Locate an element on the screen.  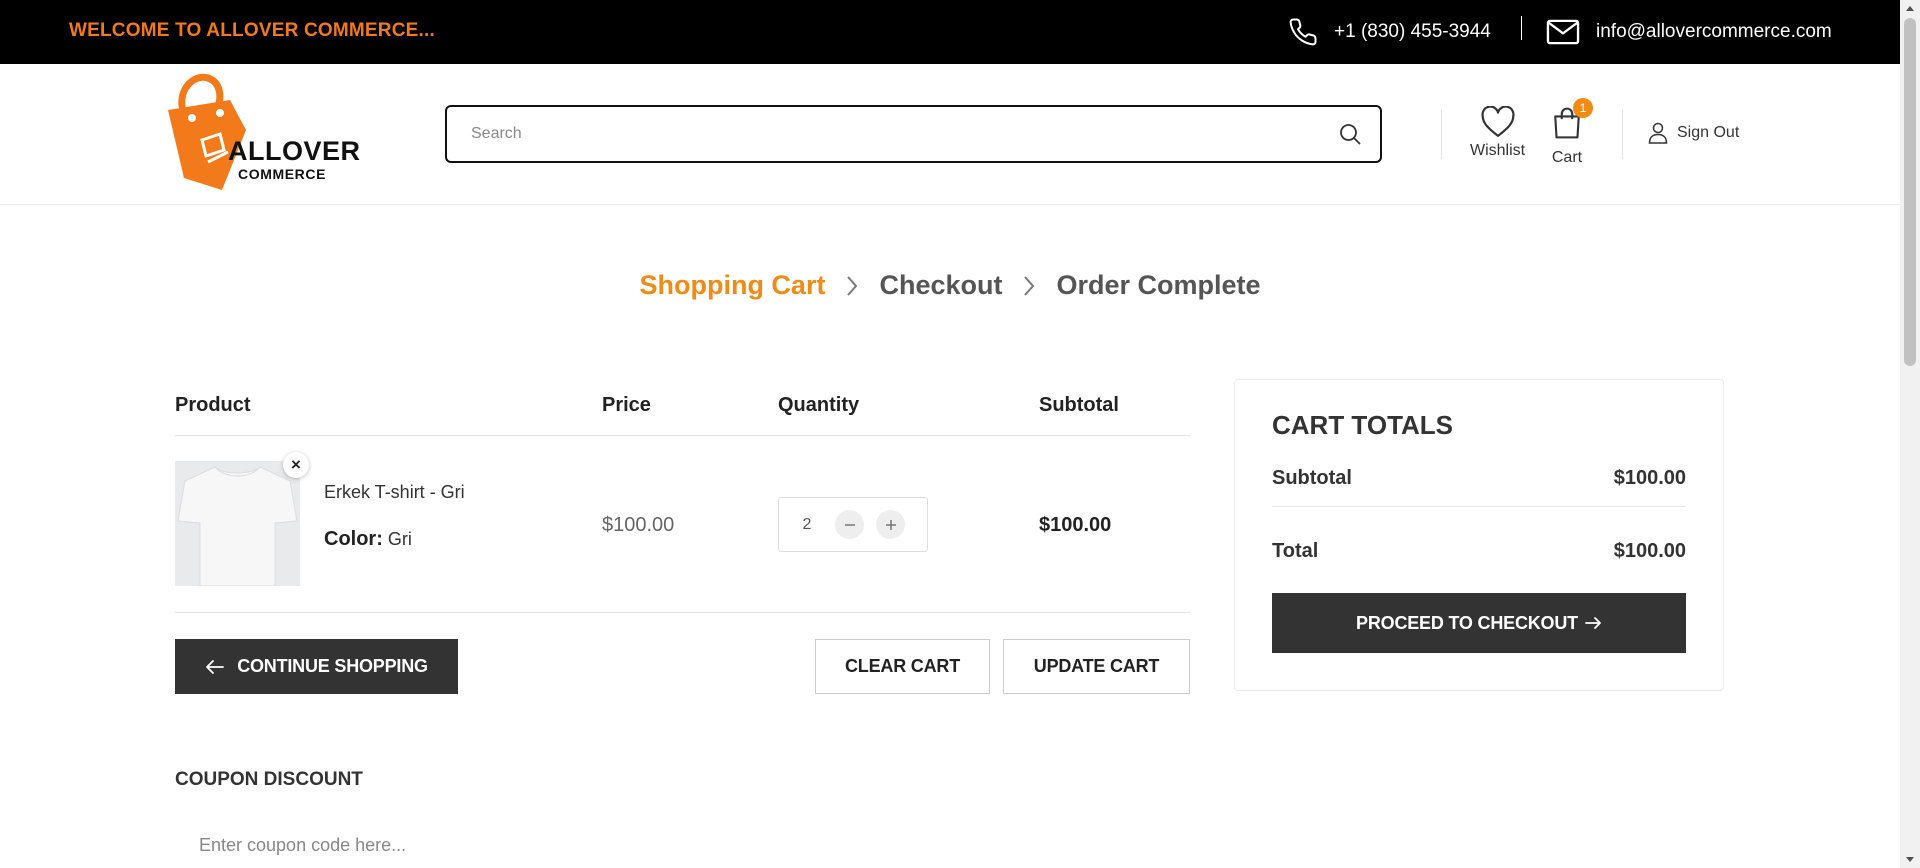
header-quantity: Quantity is located at coordinates (819, 405).